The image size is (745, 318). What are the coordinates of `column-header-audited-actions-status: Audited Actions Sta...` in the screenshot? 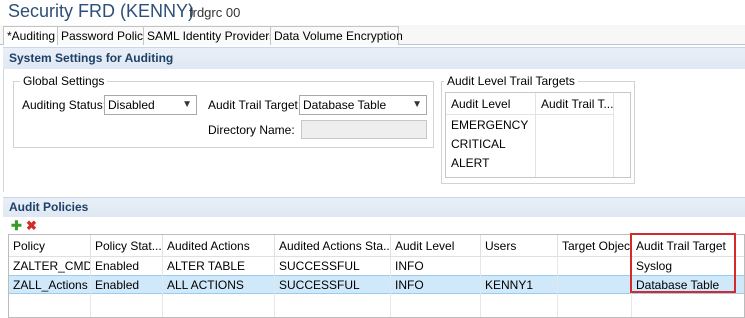 It's located at (333, 246).